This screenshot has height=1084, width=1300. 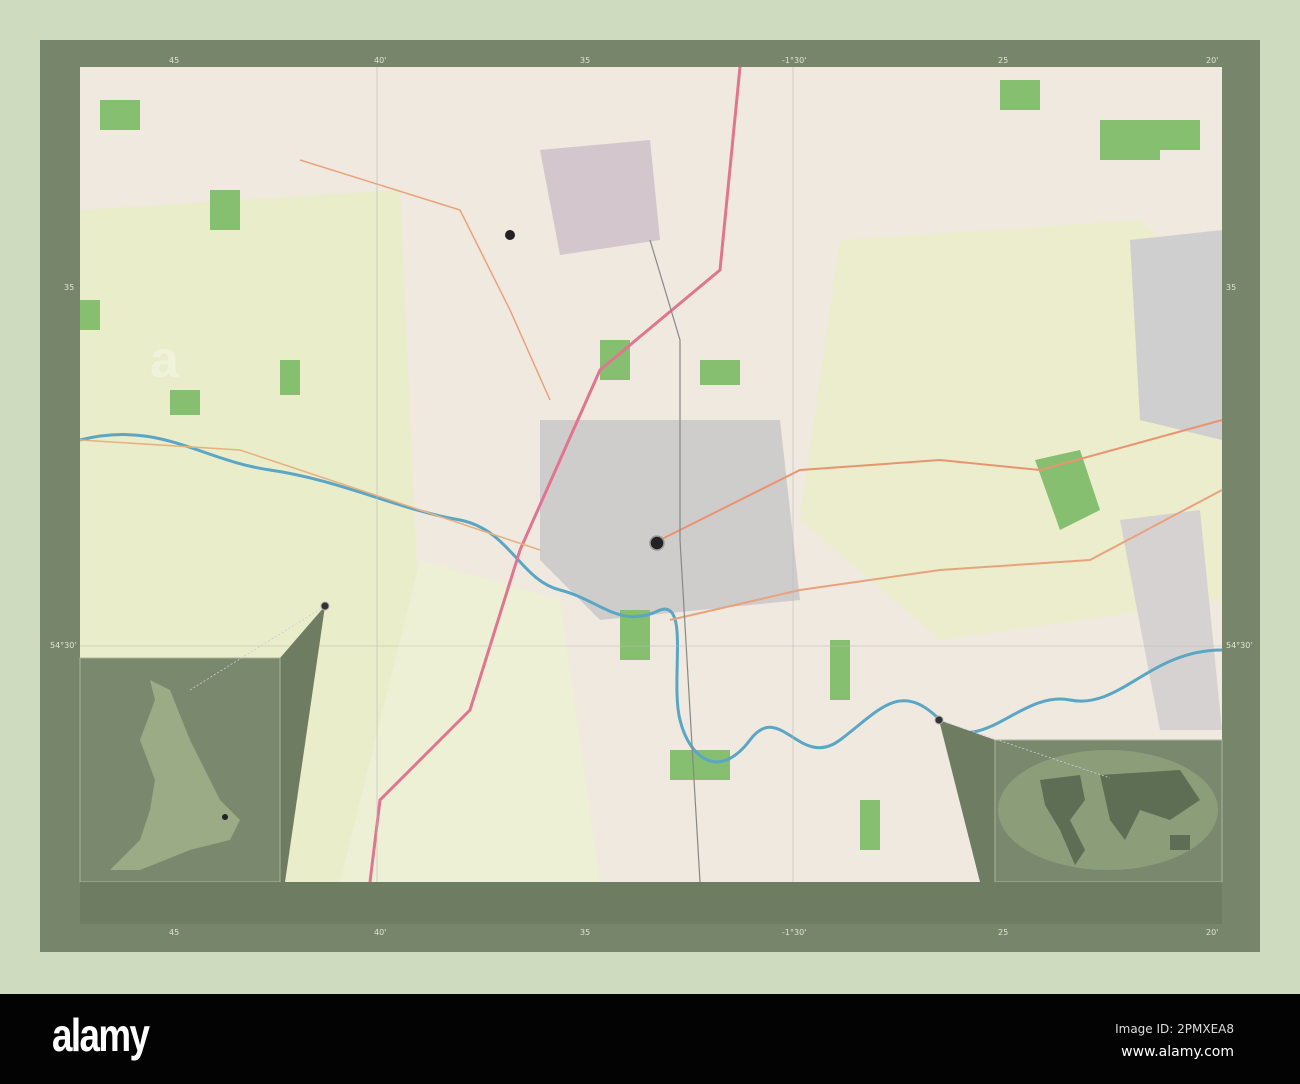 What do you see at coordinates (1212, 932) in the screenshot?
I see `bottom-coord-label: 20'` at bounding box center [1212, 932].